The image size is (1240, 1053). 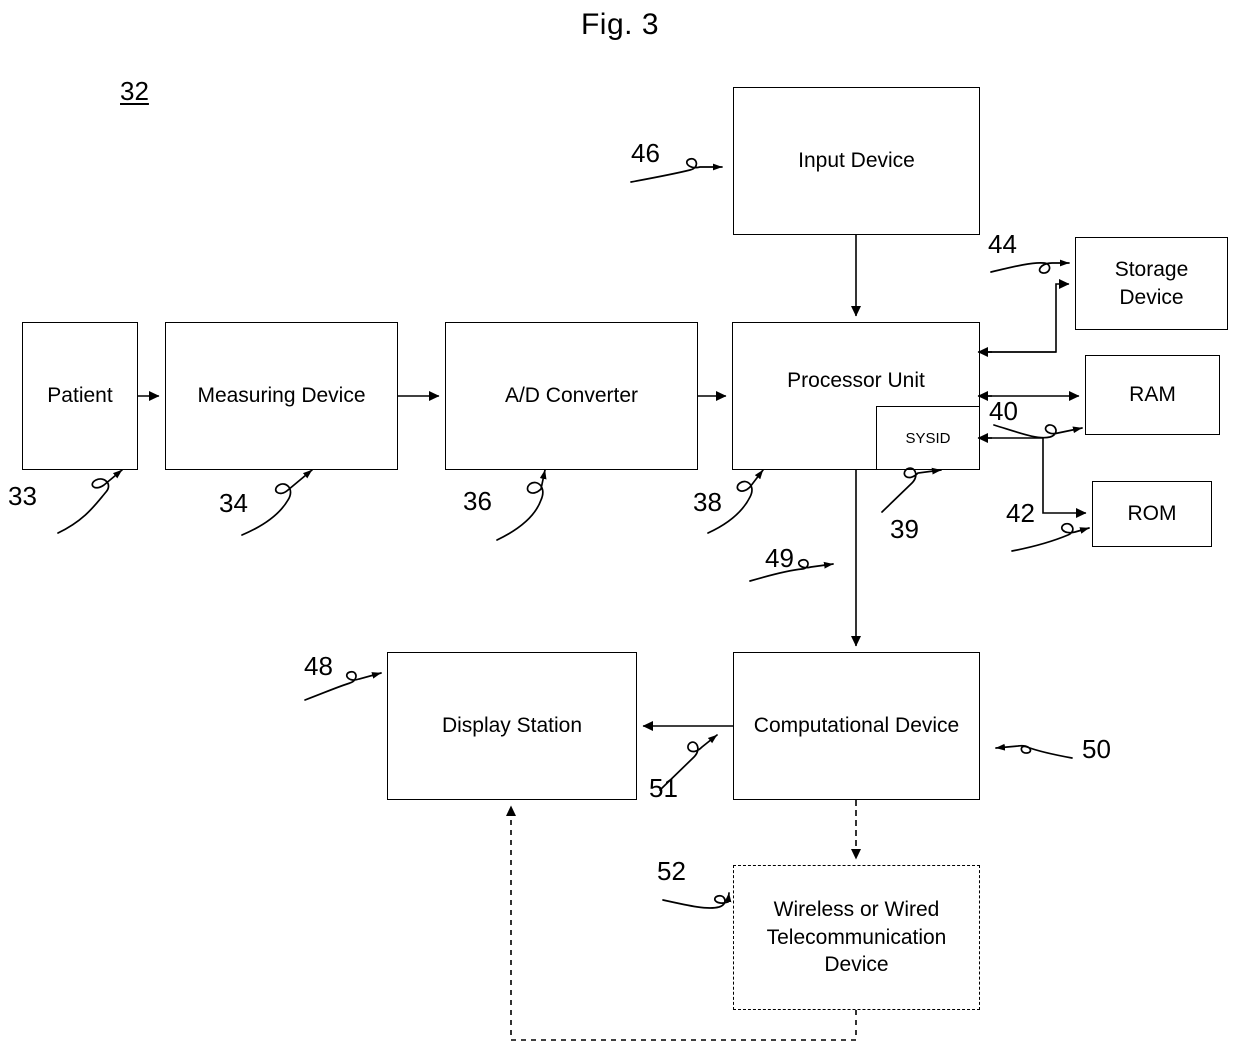 What do you see at coordinates (779, 558) in the screenshot?
I see `ref-49: 49` at bounding box center [779, 558].